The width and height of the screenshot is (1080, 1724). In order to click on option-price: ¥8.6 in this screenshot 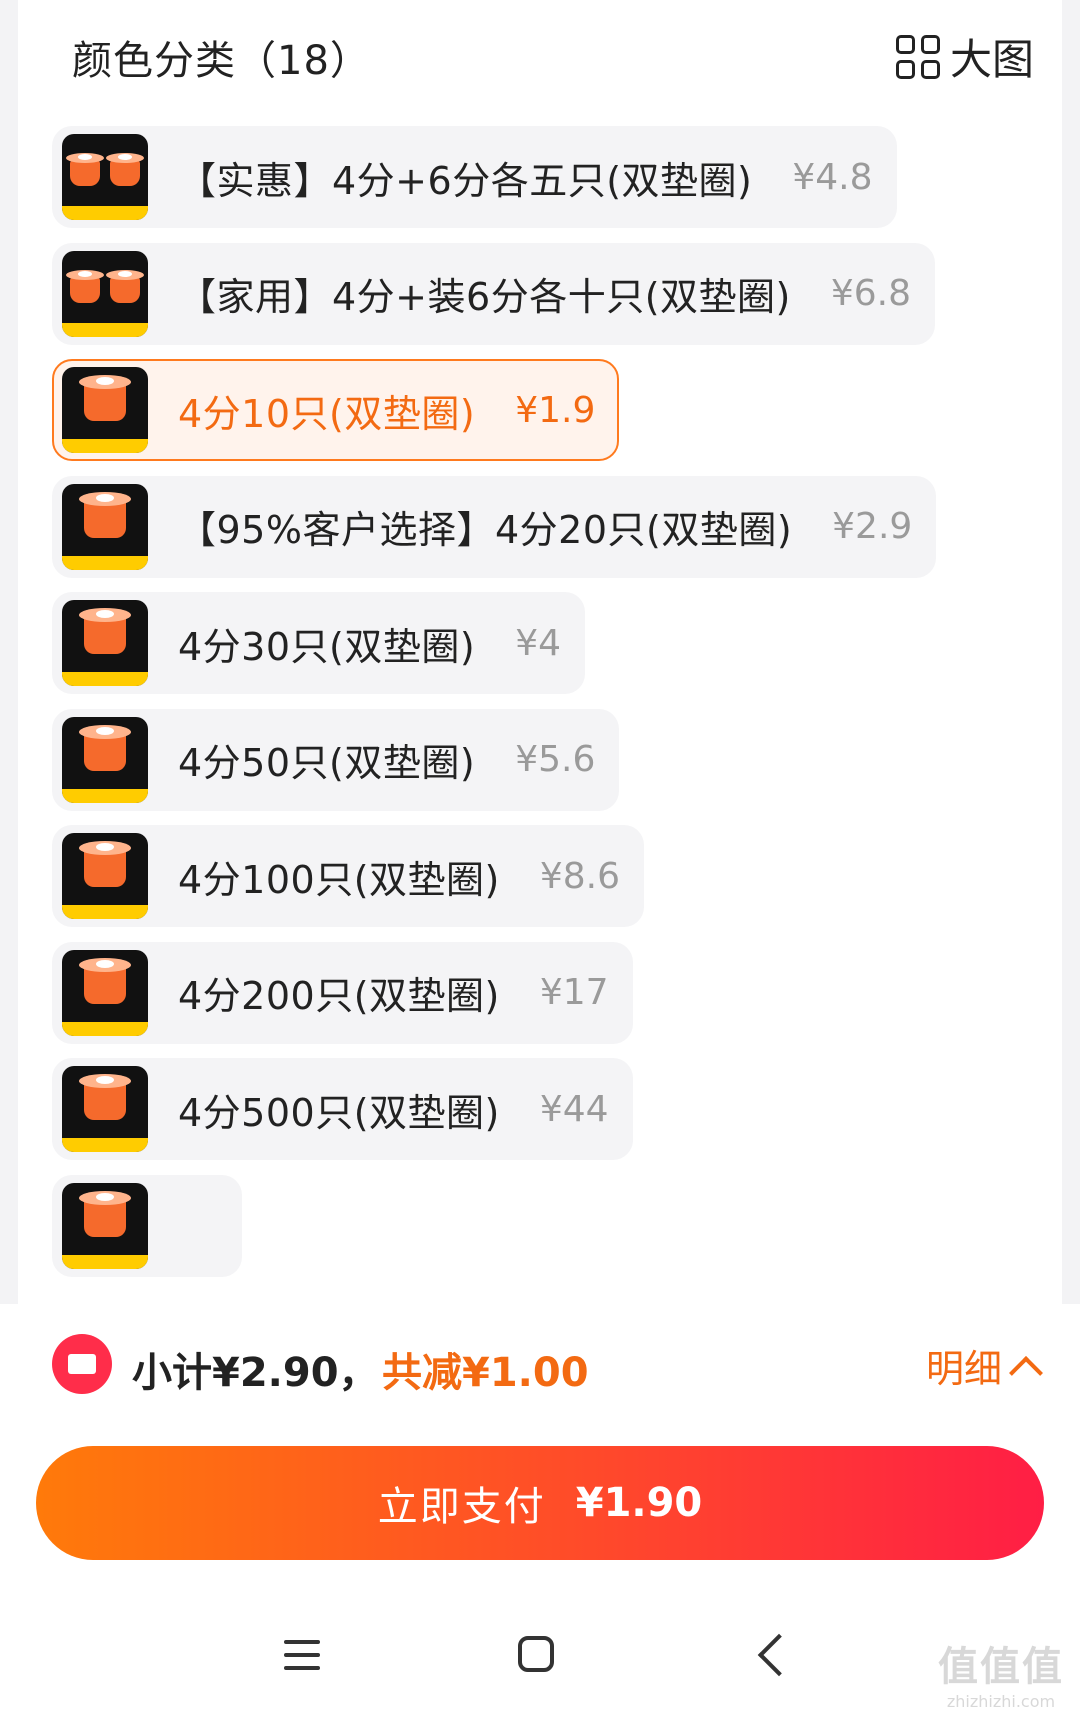, I will do `click(580, 876)`.